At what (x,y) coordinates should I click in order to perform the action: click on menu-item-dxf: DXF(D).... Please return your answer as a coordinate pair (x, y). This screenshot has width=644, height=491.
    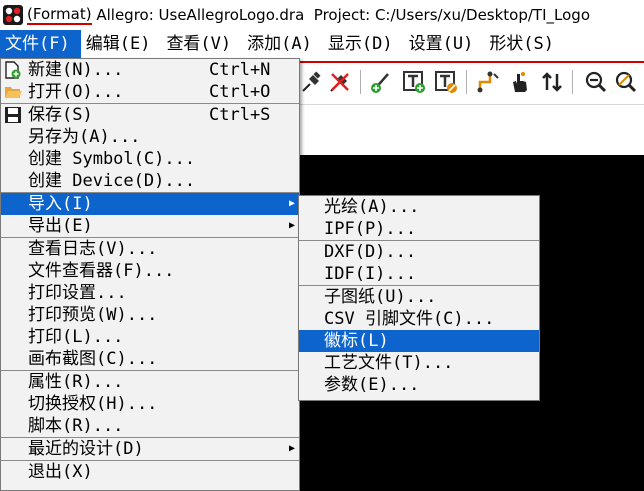
    Looking at the image, I should click on (419, 252).